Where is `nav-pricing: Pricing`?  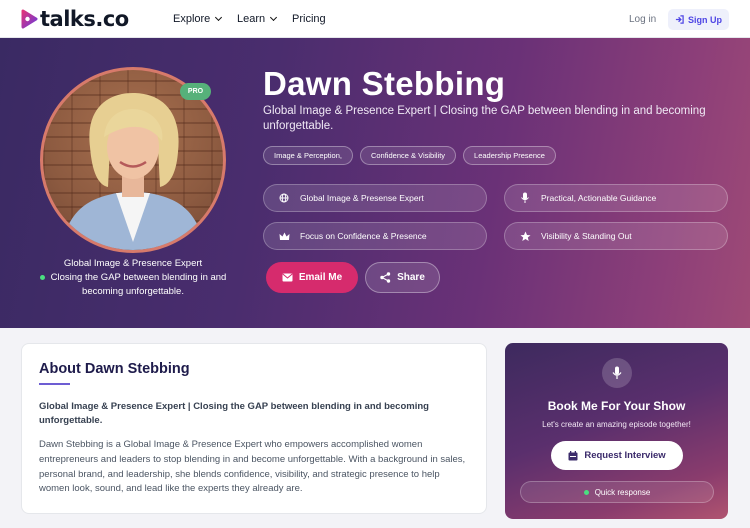 nav-pricing: Pricing is located at coordinates (309, 19).